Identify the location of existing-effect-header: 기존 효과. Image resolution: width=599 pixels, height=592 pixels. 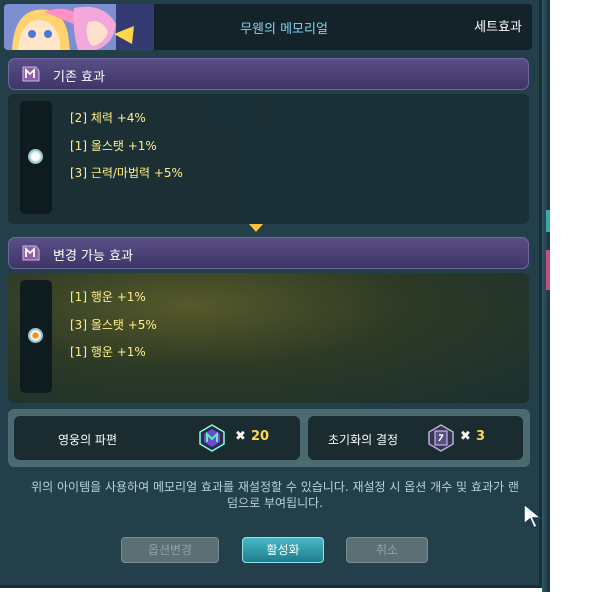
(268, 74).